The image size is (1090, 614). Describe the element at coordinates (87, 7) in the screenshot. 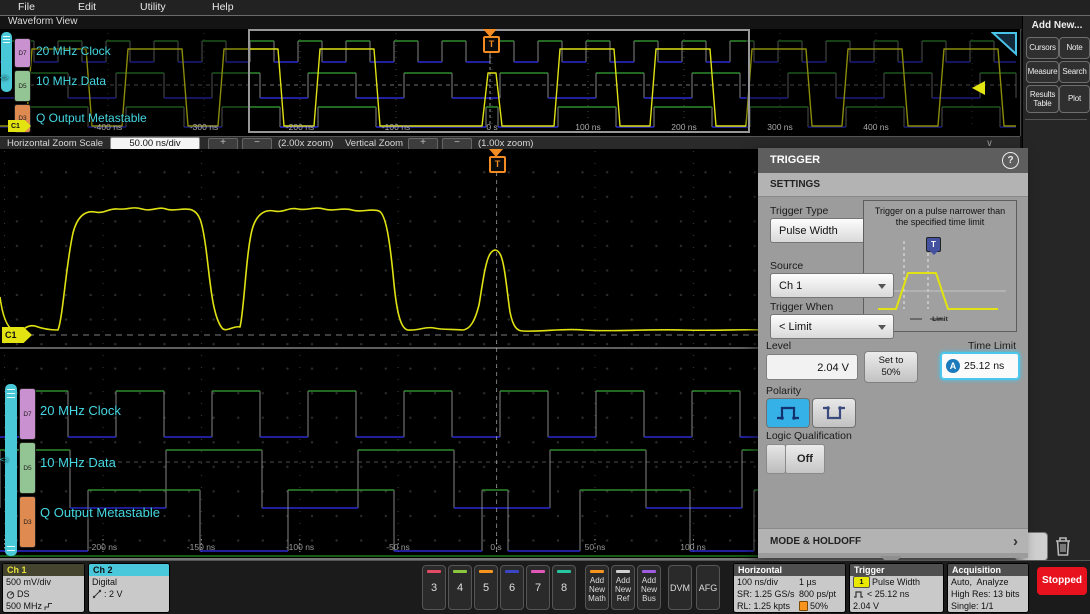

I see `menu-edit: Edit` at that location.